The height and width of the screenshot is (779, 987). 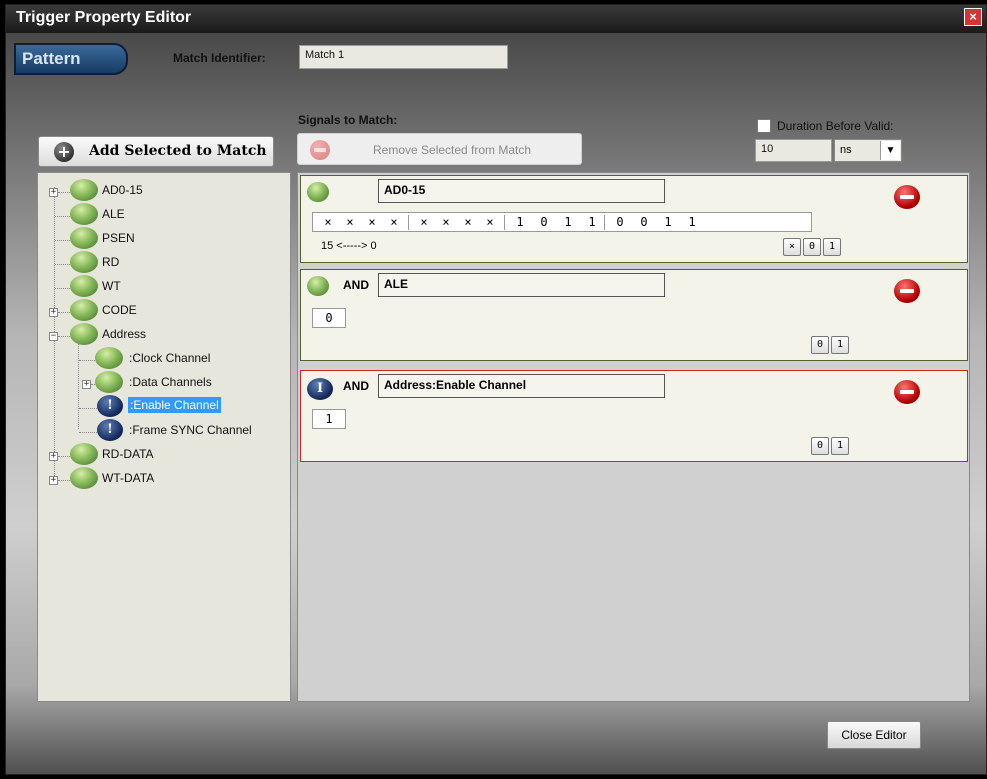 I want to click on tree-item: RD, so click(x=158, y=262).